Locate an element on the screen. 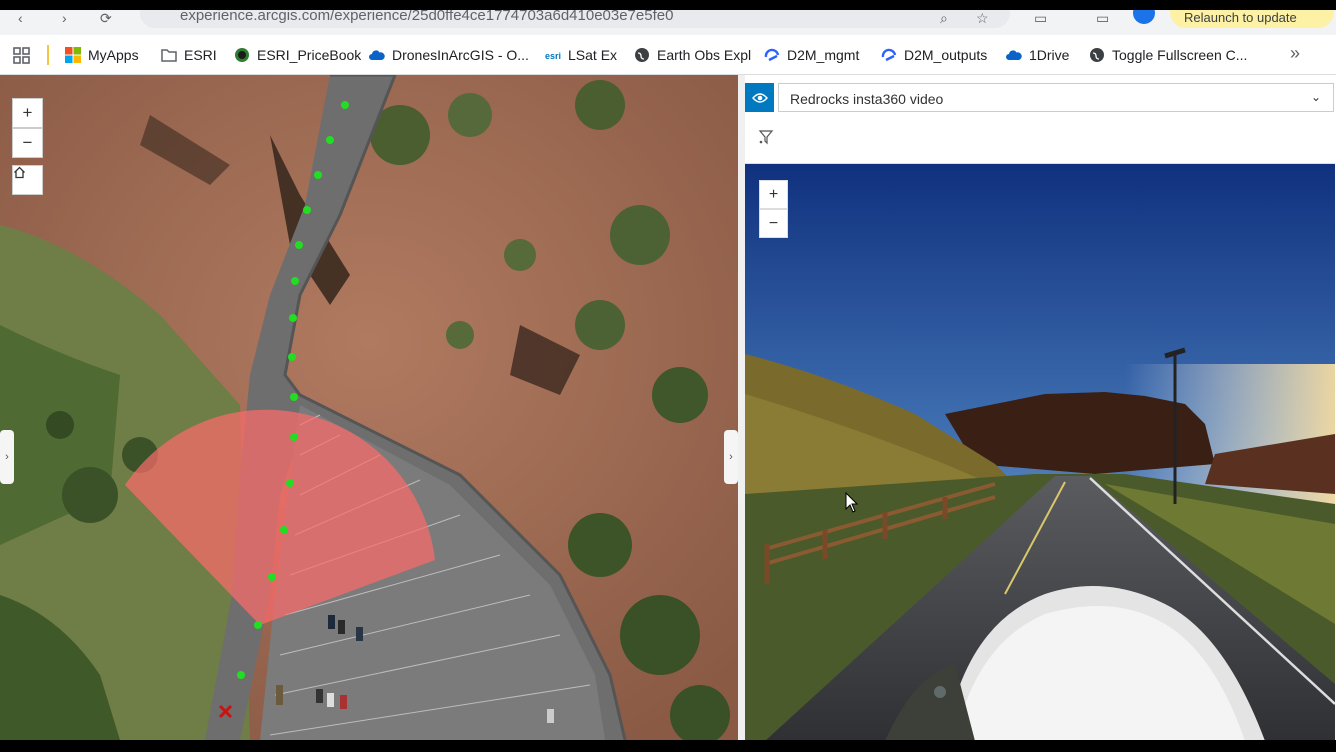  forward-icon: › is located at coordinates (64, 18).